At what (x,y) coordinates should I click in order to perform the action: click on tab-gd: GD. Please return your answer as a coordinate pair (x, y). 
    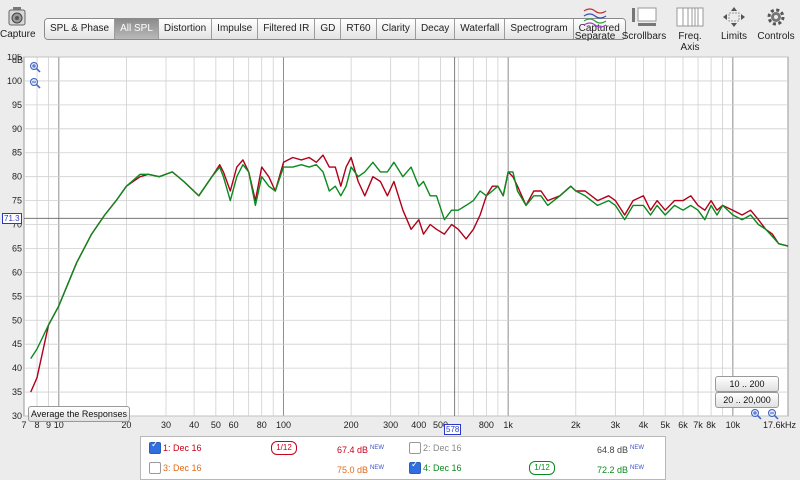
    Looking at the image, I should click on (327, 29).